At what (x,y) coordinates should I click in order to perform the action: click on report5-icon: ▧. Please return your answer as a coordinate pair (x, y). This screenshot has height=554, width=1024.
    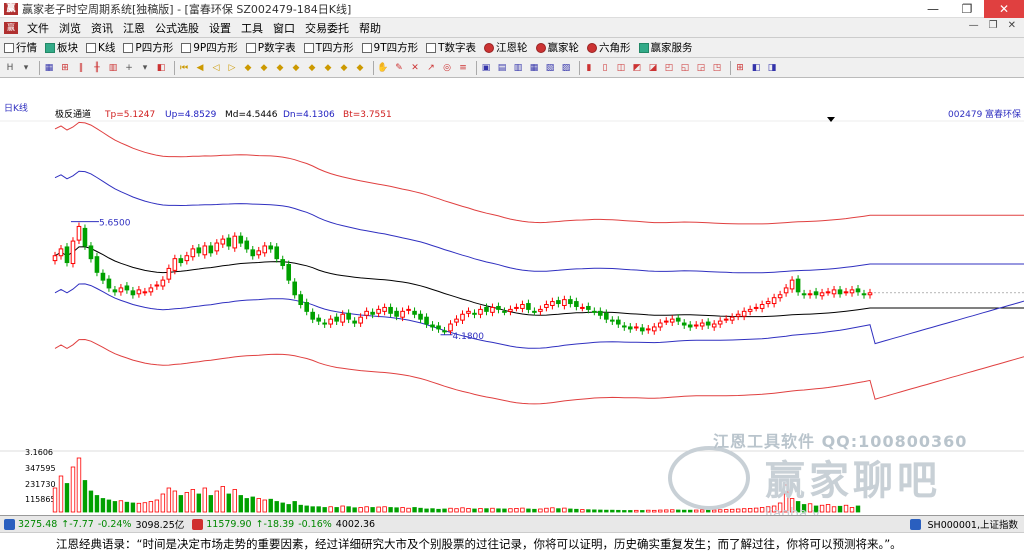
    Looking at the image, I should click on (550, 68).